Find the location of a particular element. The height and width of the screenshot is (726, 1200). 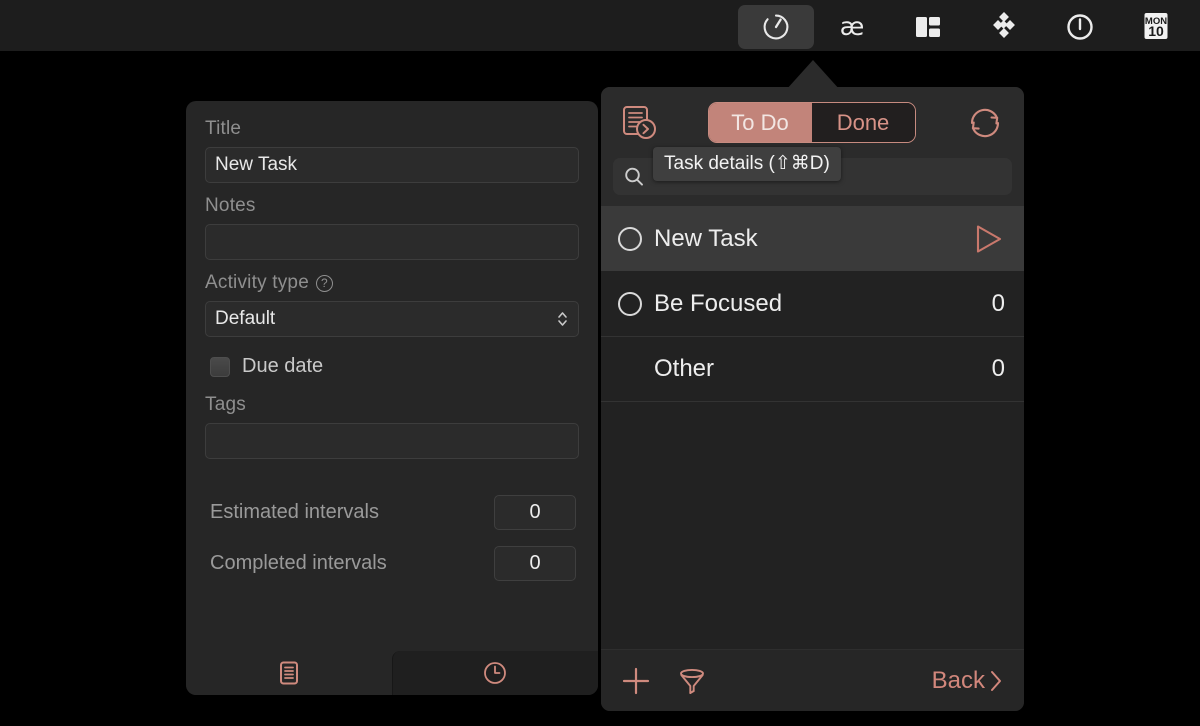

calendar-menu-icon: MON 10 is located at coordinates (1156, 27).